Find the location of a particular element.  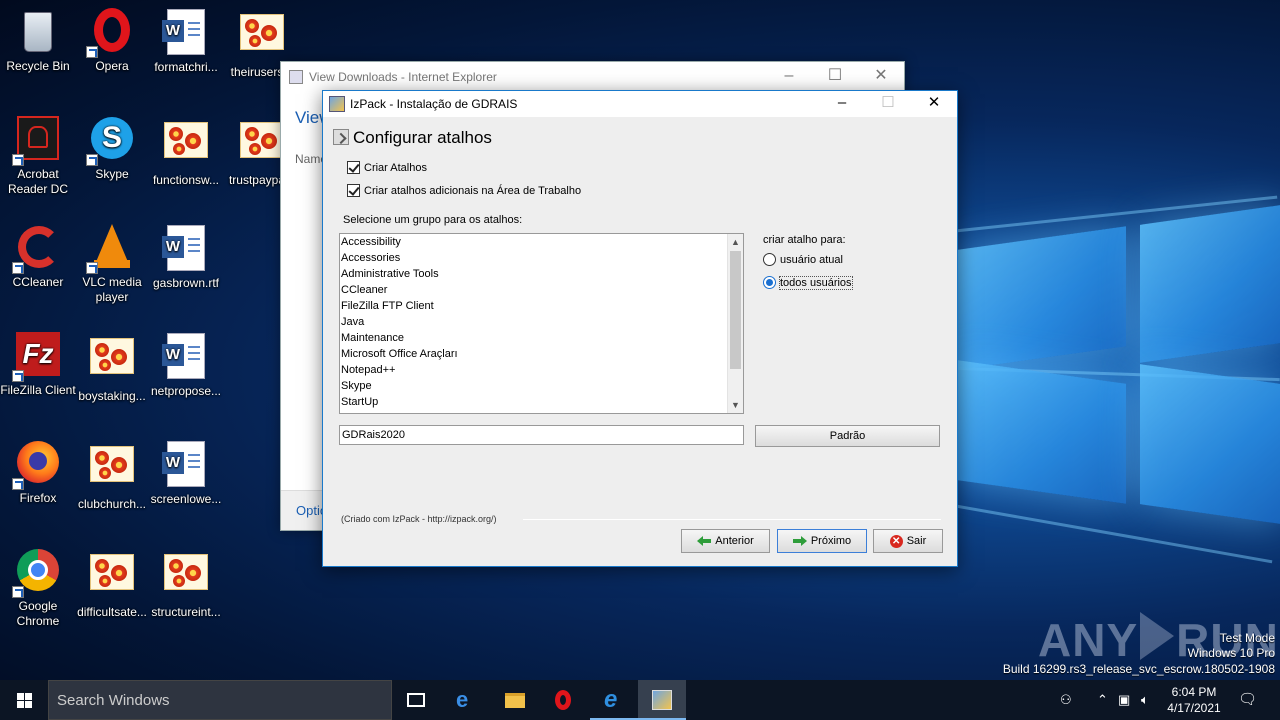

quit-button: ✕ Sair is located at coordinates (908, 541).